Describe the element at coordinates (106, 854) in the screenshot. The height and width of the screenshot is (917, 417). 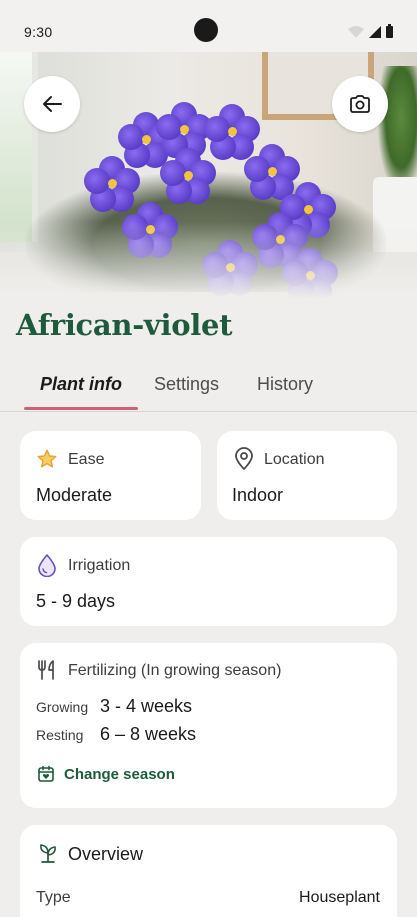
I see `overview-title: Overview` at that location.